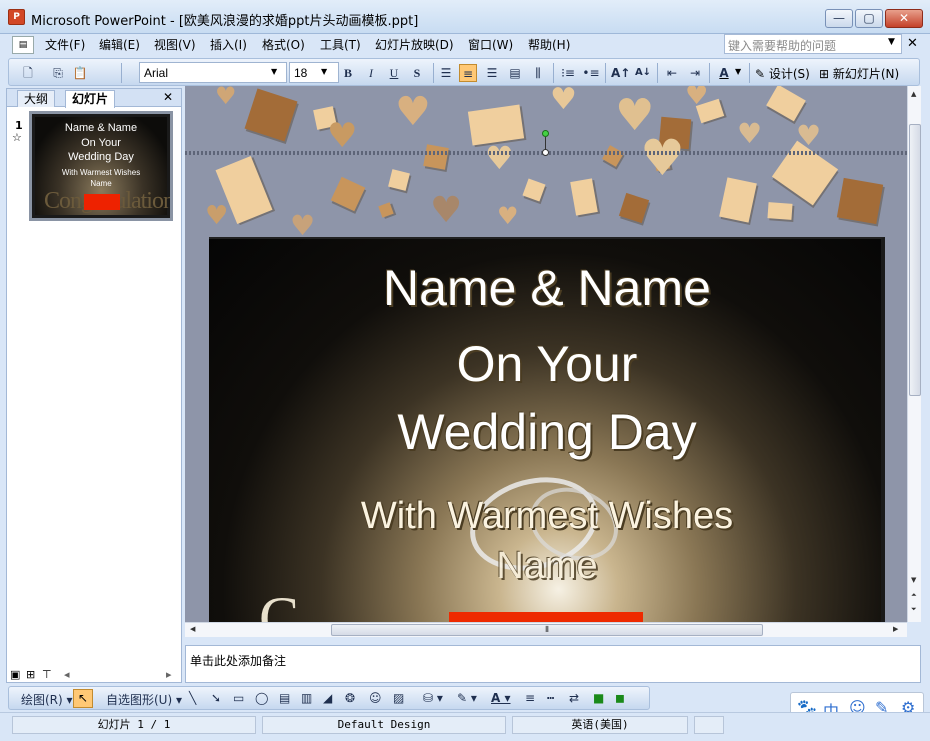  Describe the element at coordinates (350, 698) in the screenshot. I see `diagram-icon: ❂` at that location.